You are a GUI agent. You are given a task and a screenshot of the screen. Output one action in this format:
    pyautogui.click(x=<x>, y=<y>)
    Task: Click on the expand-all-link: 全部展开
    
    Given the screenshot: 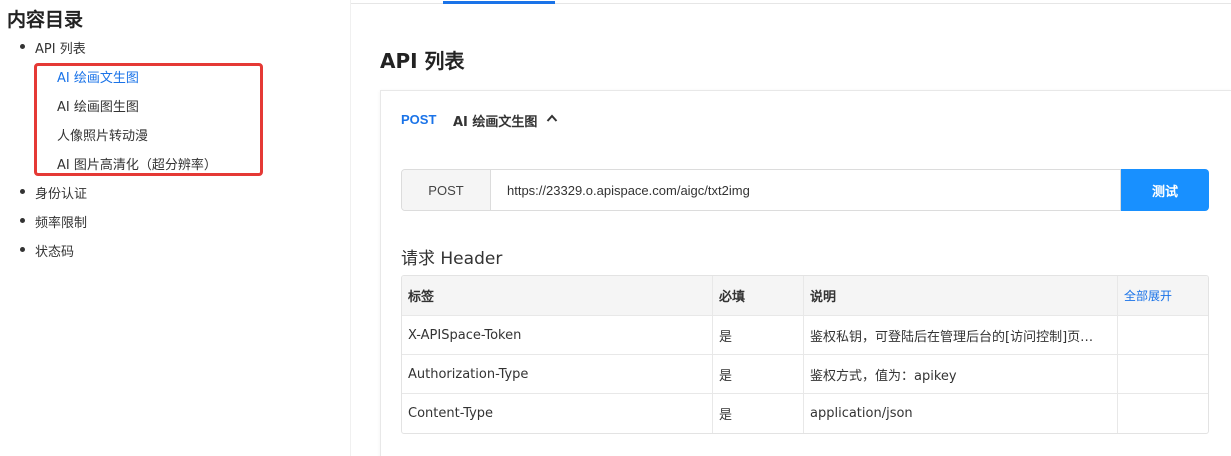 What is the action you would take?
    pyautogui.click(x=1148, y=295)
    